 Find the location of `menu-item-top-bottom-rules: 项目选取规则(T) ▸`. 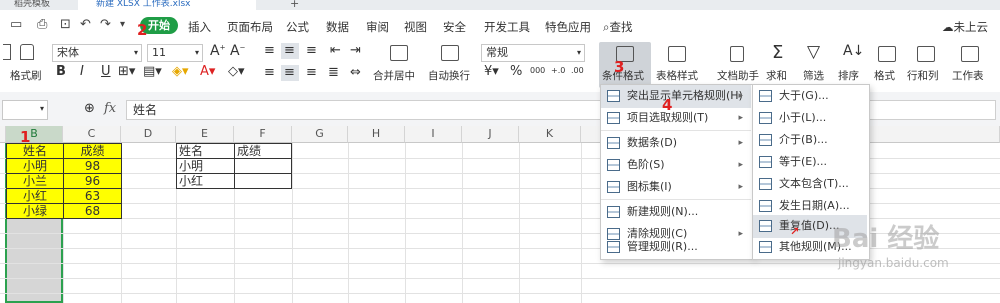

menu-item-top-bottom-rules: 项目选取规则(T) ▸ is located at coordinates (676, 118).